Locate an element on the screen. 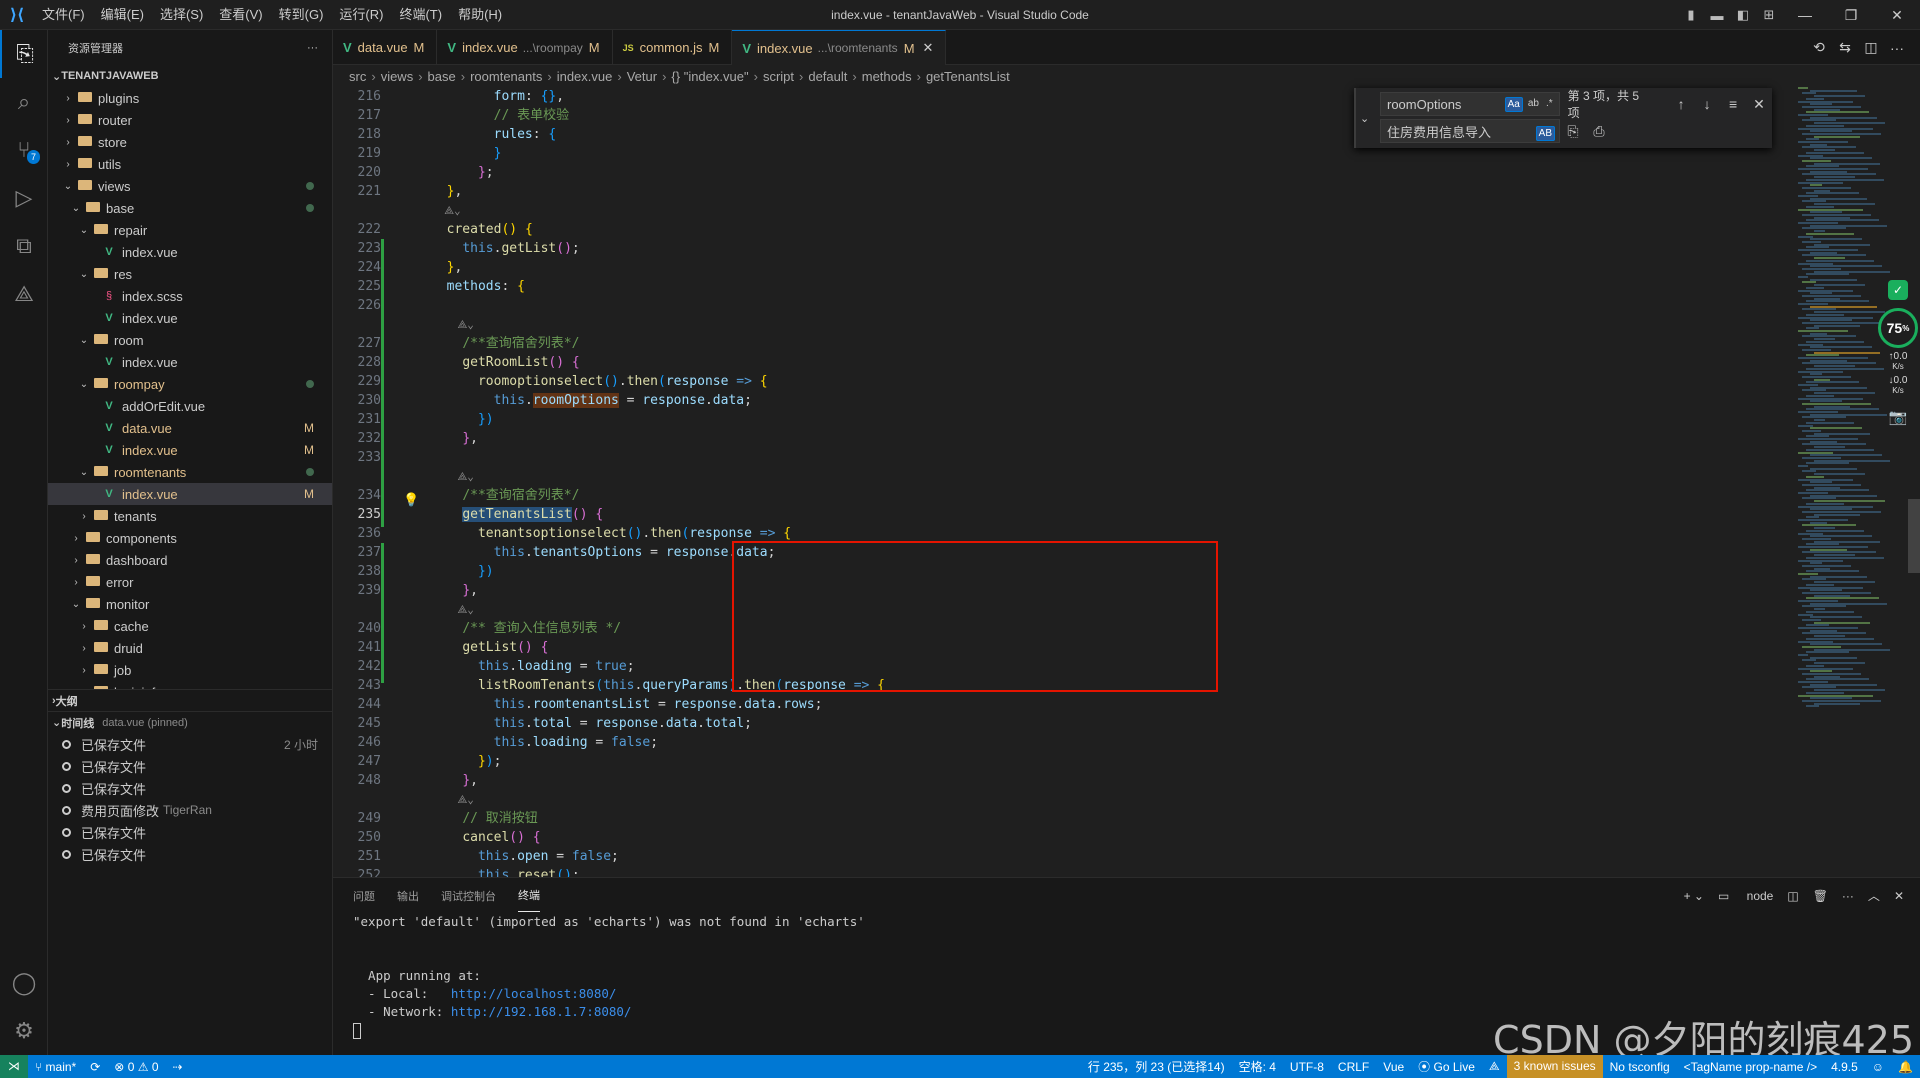 This screenshot has width=1920, height=1078. breadcrumb-item: src is located at coordinates (357, 76).